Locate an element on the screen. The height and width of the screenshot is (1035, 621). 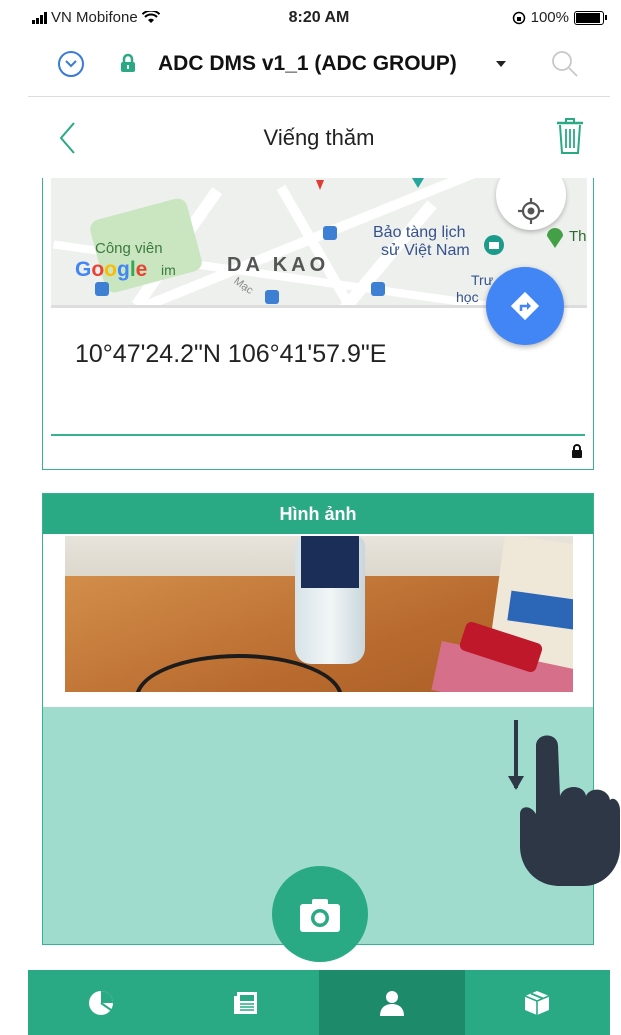
tab-customer is located at coordinates (392, 1002).